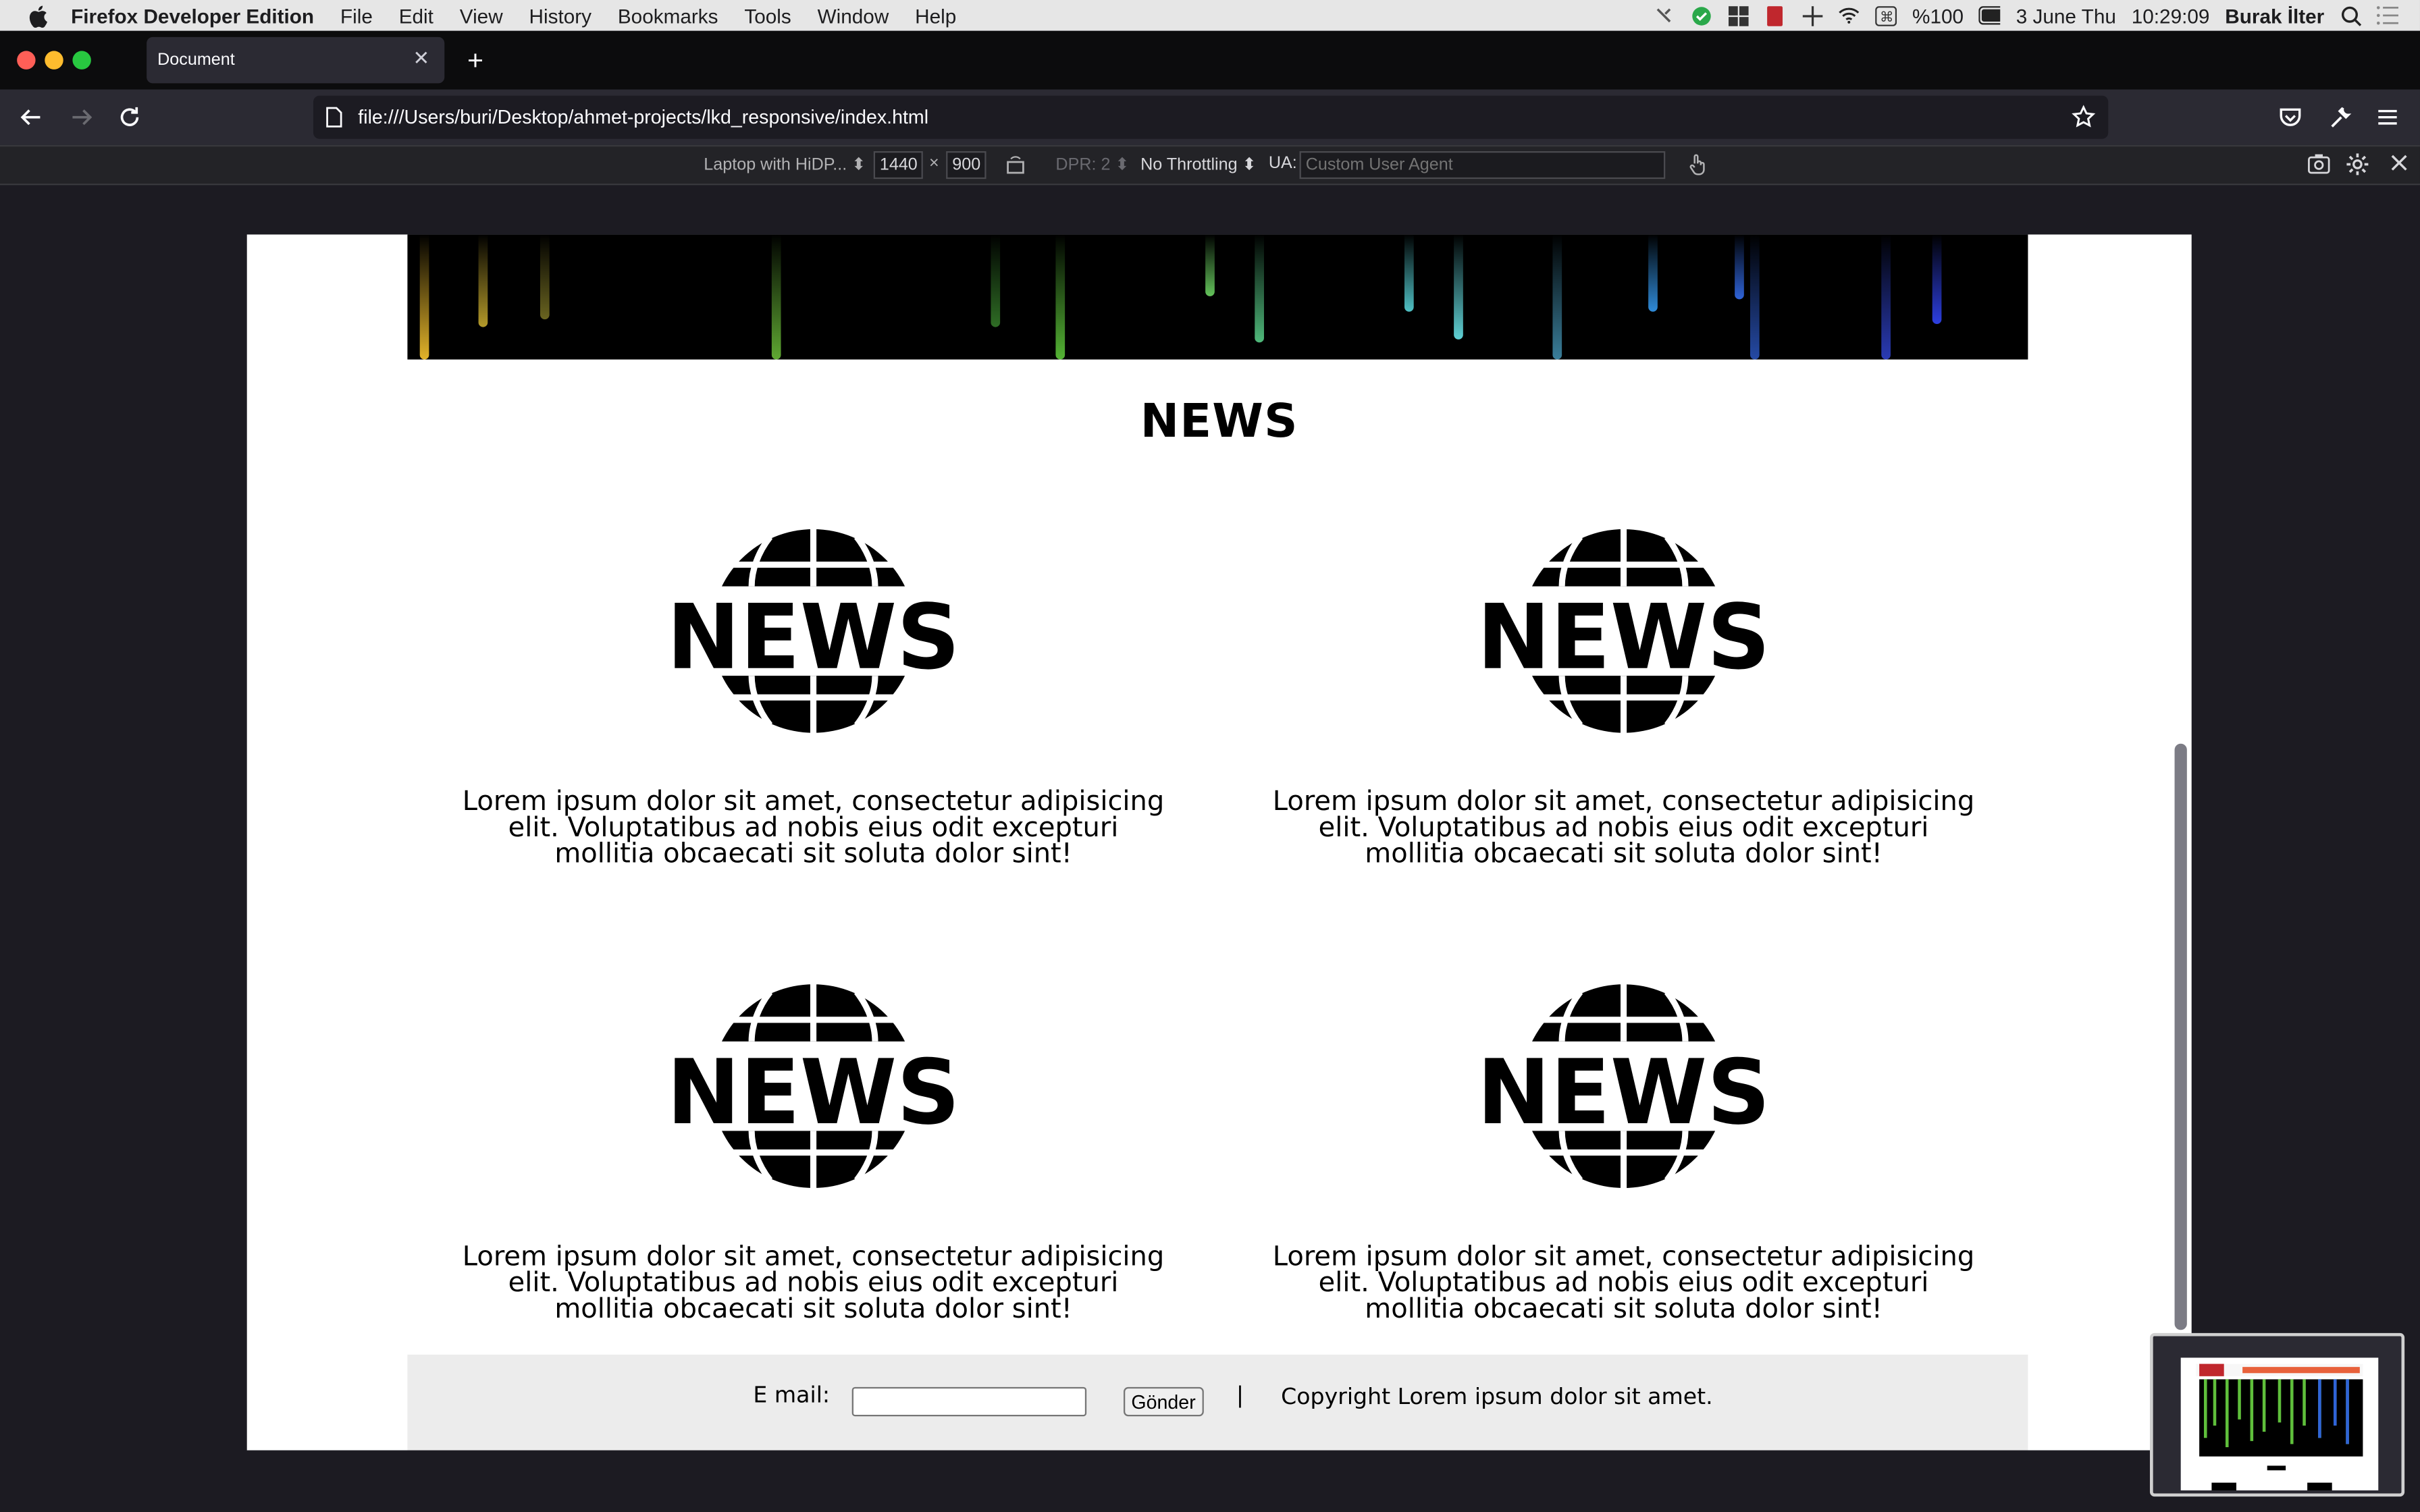  What do you see at coordinates (1701, 15) in the screenshot?
I see `check-circle-icon` at bounding box center [1701, 15].